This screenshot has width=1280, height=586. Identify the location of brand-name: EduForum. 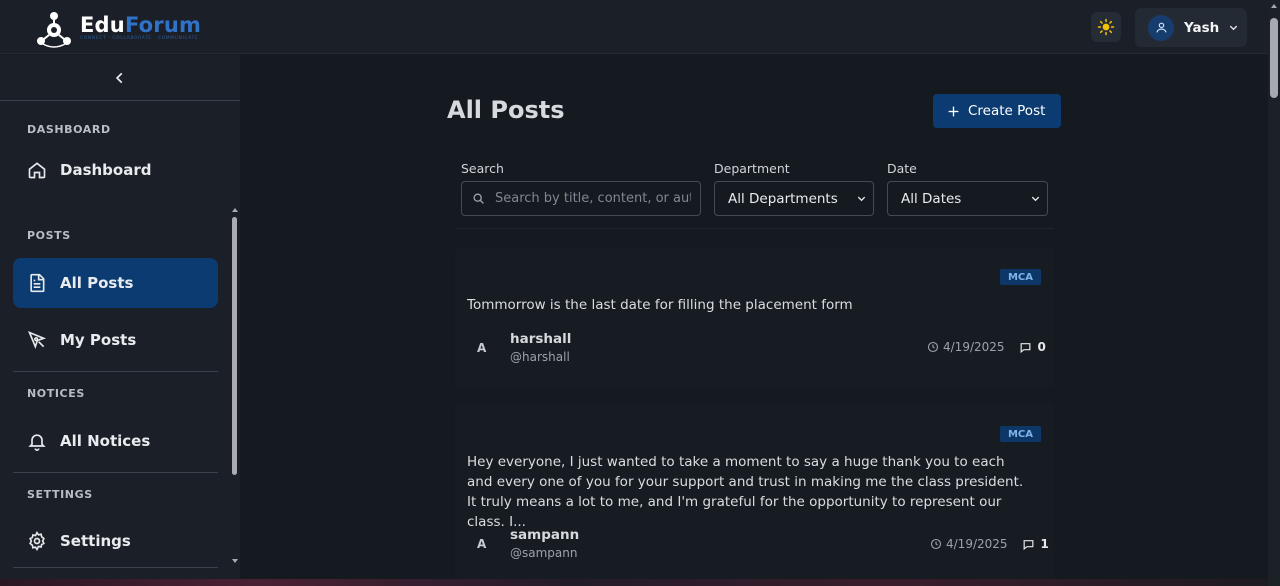
(141, 25).